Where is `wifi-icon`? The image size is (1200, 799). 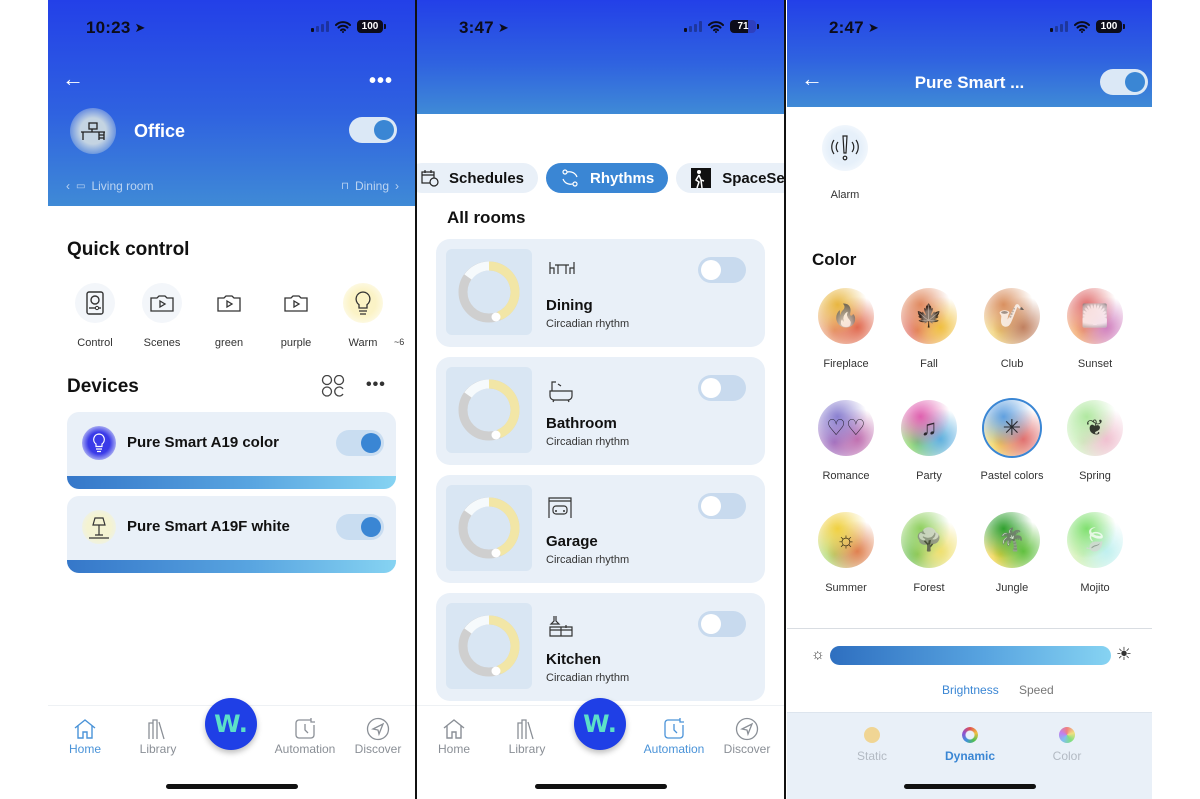 wifi-icon is located at coordinates (343, 26).